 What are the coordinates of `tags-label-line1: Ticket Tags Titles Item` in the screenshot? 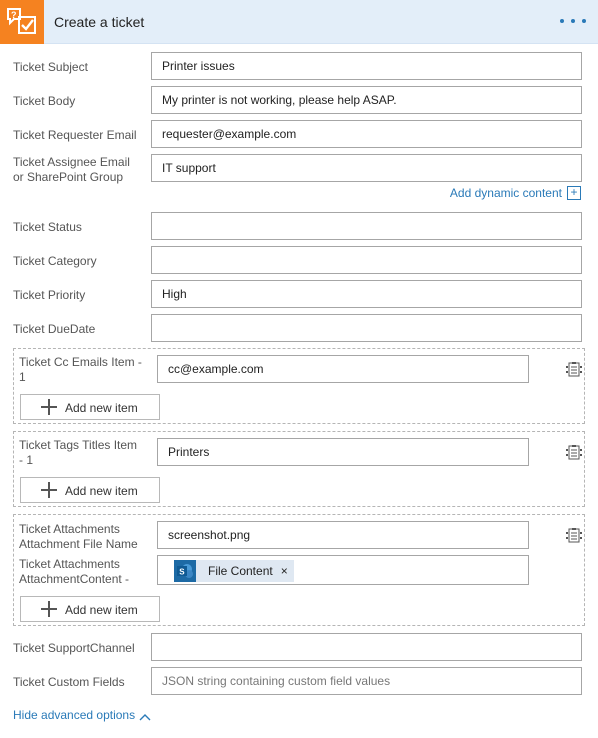 It's located at (78, 445).